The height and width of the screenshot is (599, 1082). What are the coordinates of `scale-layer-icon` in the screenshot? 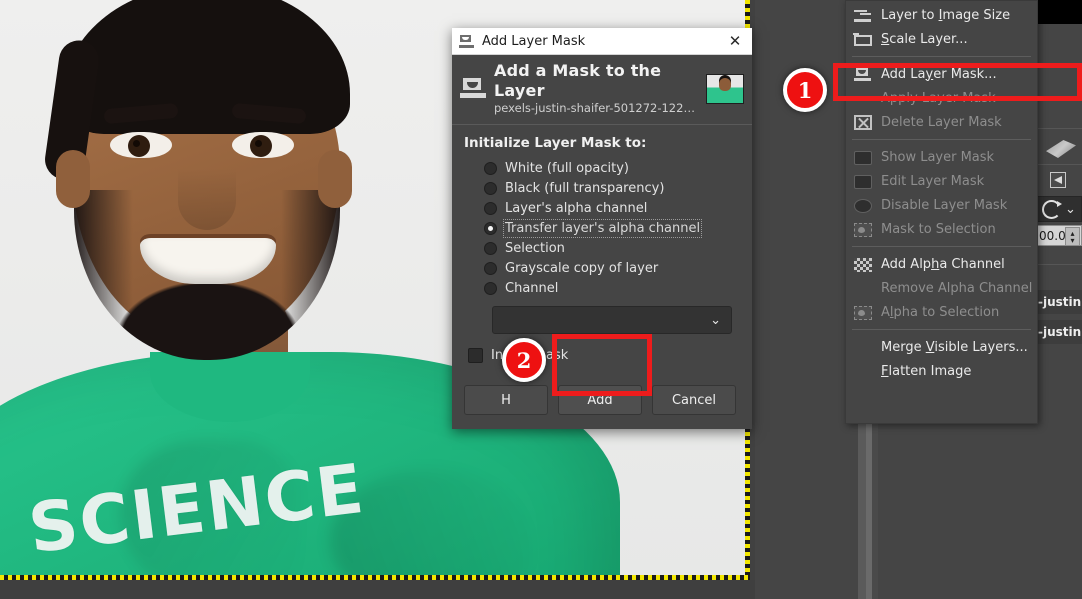 It's located at (862, 39).